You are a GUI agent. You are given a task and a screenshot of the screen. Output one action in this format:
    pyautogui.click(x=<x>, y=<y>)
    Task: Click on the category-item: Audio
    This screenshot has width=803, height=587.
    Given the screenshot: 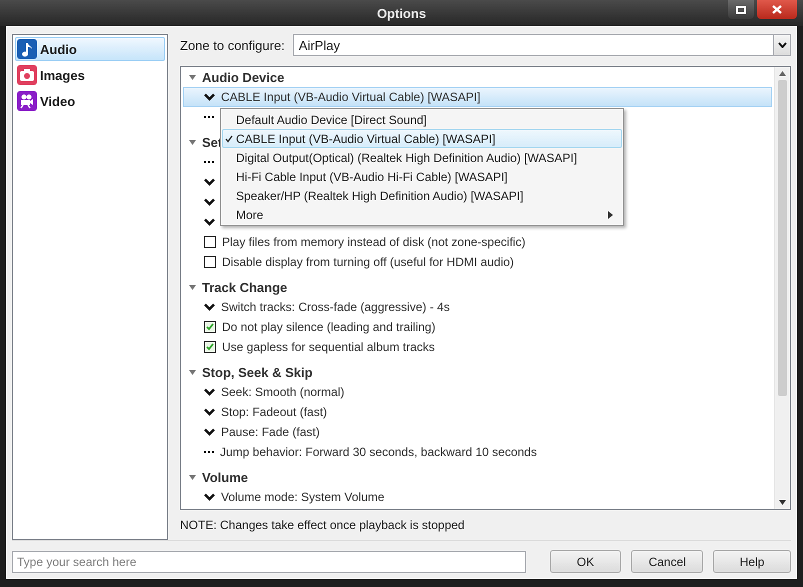 What is the action you would take?
    pyautogui.click(x=90, y=49)
    